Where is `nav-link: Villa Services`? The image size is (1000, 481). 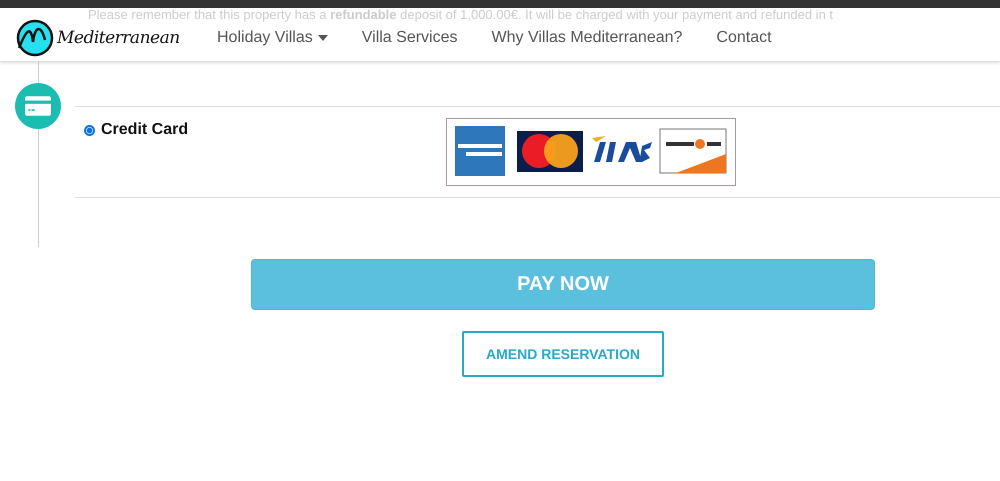
nav-link: Villa Services is located at coordinates (410, 37).